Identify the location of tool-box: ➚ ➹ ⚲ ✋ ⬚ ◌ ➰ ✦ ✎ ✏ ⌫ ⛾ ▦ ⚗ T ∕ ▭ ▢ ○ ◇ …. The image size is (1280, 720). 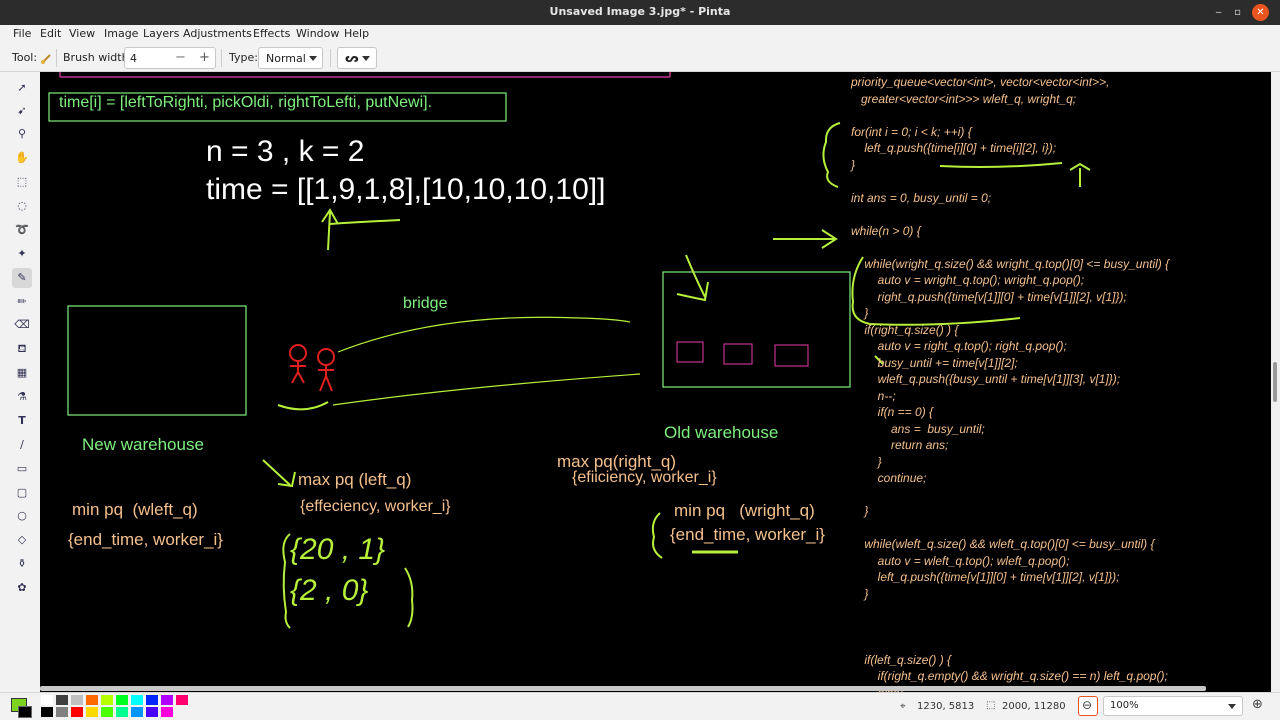
(20, 382).